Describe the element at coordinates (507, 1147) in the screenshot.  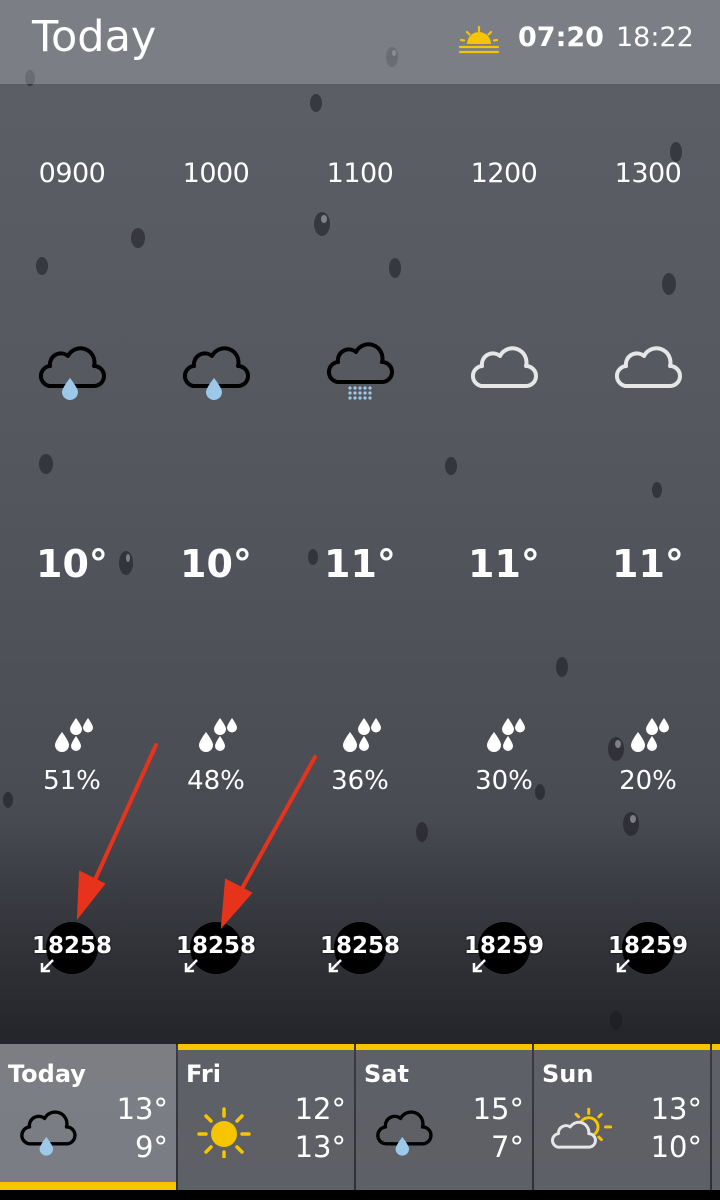
I see `low-temperature: 7°` at that location.